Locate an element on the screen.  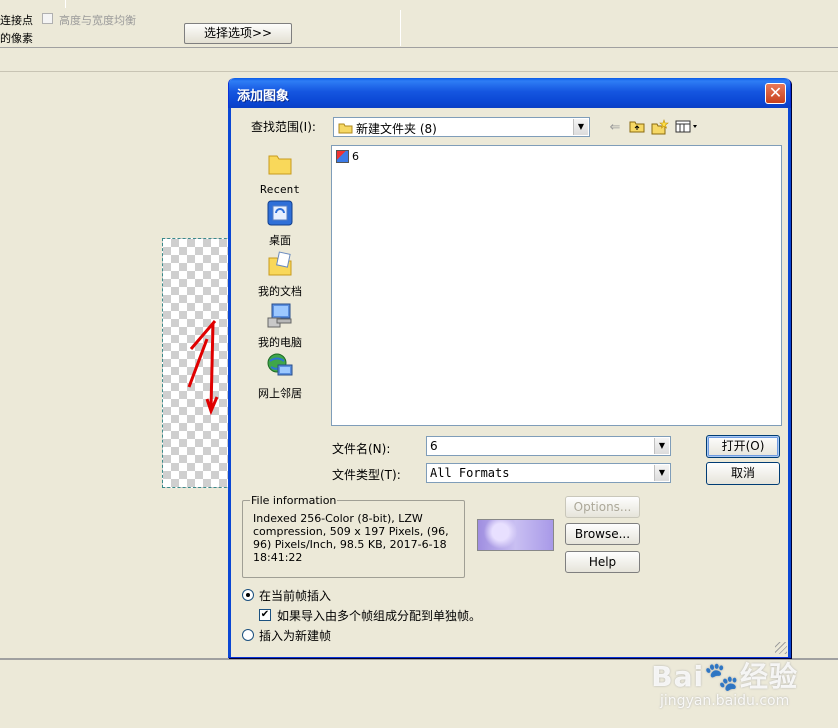
new-folder-icon is located at coordinates (660, 128).